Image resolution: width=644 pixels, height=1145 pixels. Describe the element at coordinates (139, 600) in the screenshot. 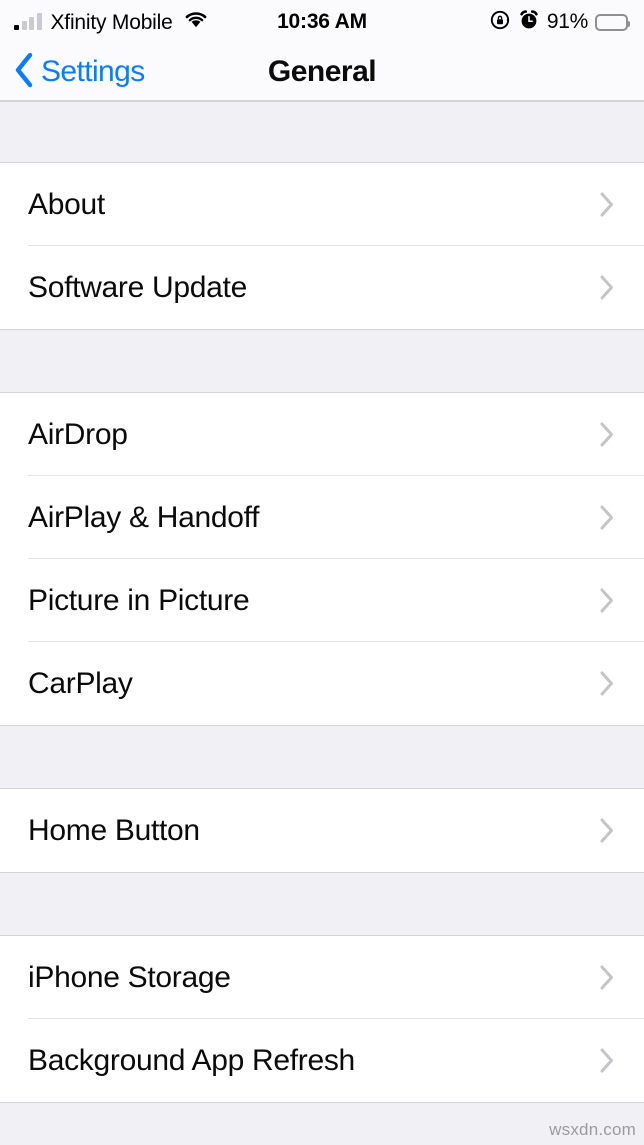

I see `row-label: Picture in Picture` at that location.